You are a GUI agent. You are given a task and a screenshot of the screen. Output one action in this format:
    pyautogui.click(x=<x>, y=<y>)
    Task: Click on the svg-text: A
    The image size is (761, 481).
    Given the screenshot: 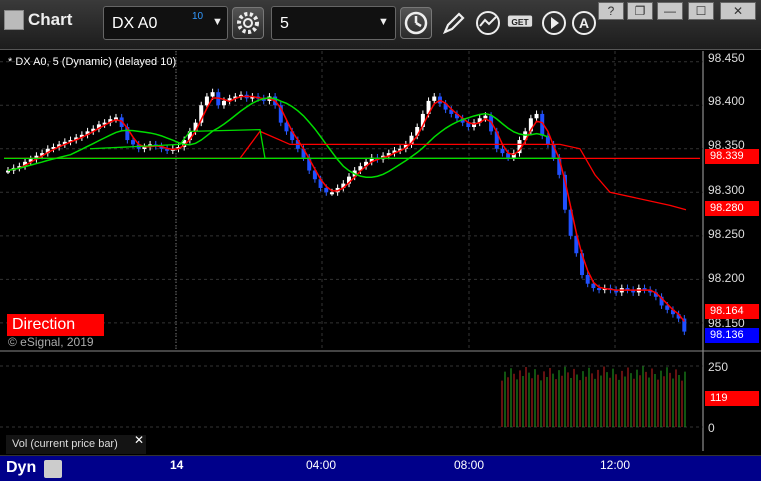 What is the action you would take?
    pyautogui.click(x=584, y=23)
    